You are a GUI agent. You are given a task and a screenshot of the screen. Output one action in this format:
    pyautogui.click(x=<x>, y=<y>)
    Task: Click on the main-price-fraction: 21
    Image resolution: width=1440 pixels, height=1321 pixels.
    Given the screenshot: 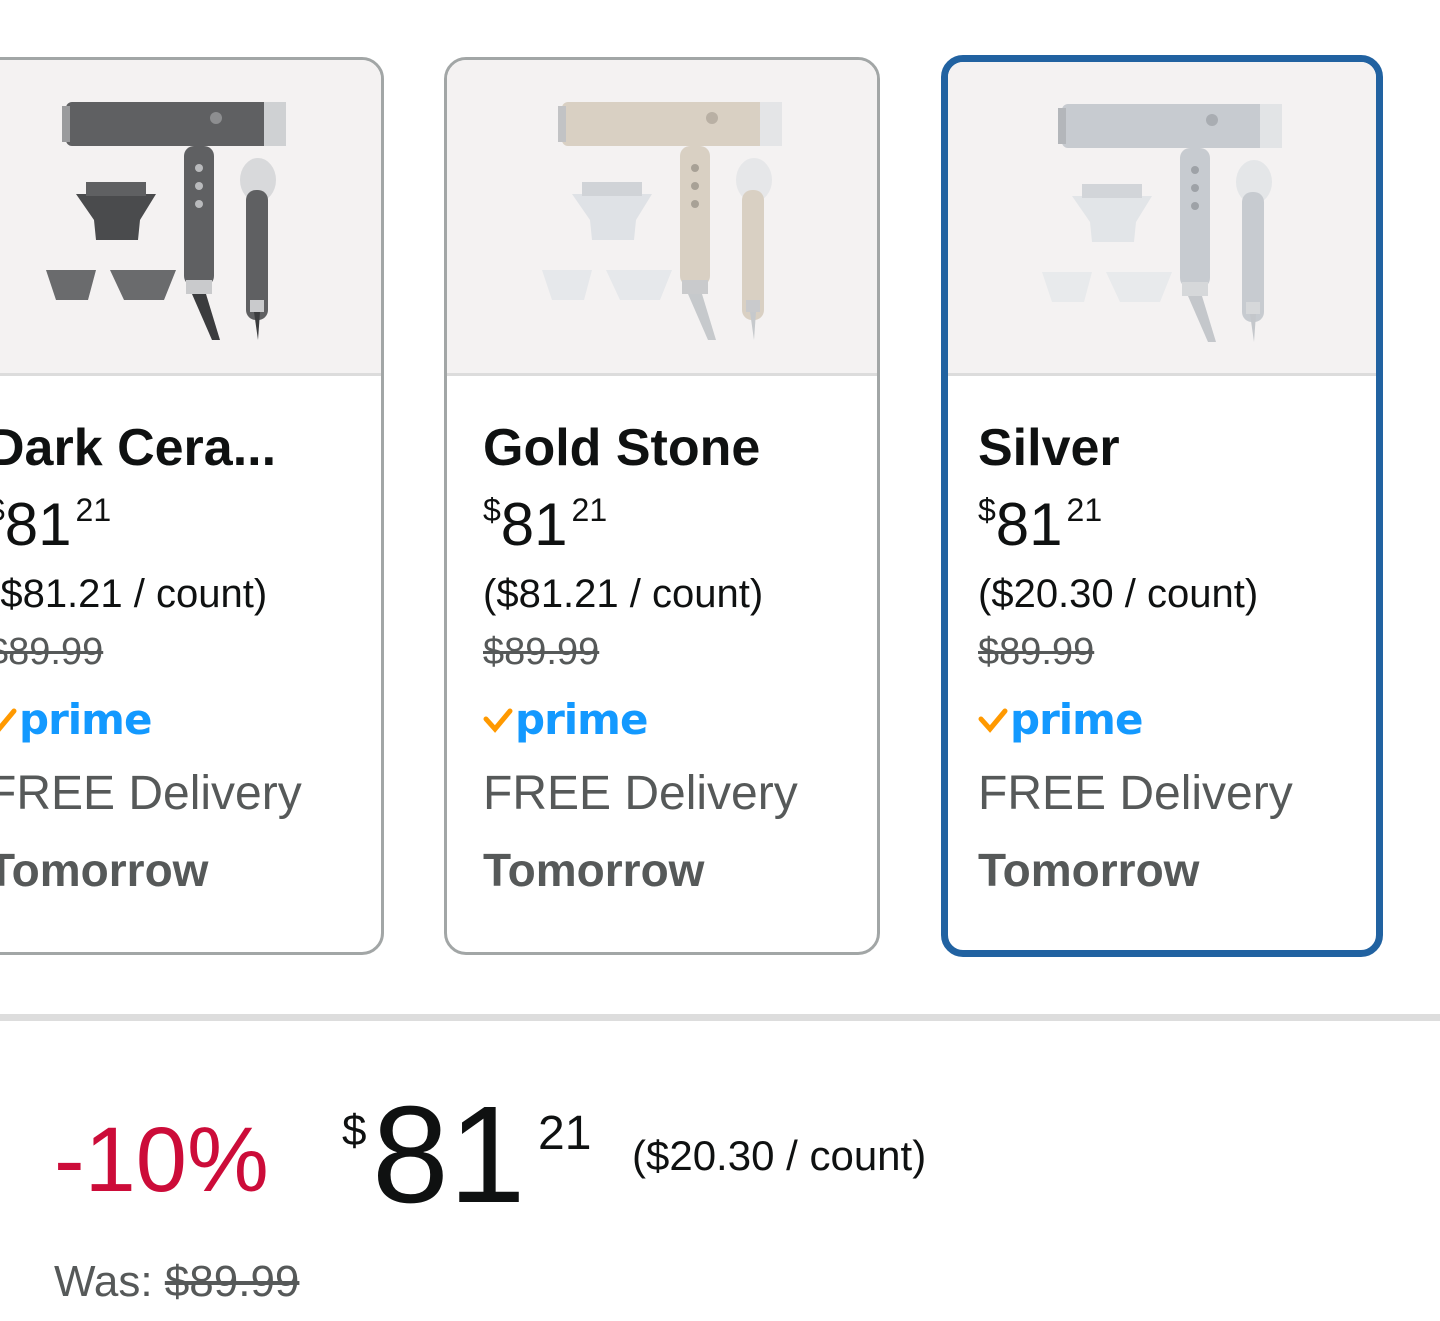 What is the action you would take?
    pyautogui.click(x=565, y=1133)
    